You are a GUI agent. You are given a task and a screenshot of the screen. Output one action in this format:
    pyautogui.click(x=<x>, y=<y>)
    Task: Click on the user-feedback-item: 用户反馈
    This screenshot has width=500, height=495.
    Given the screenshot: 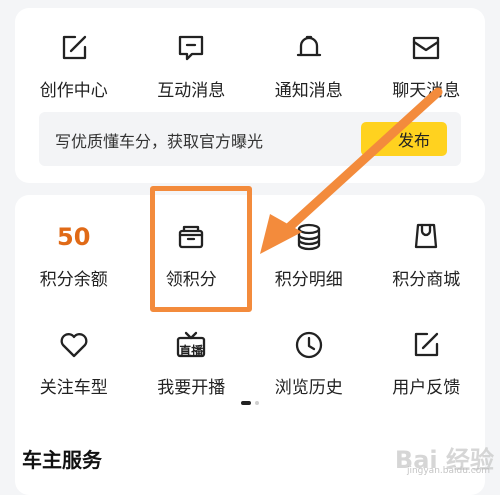 What is the action you would take?
    pyautogui.click(x=427, y=362)
    